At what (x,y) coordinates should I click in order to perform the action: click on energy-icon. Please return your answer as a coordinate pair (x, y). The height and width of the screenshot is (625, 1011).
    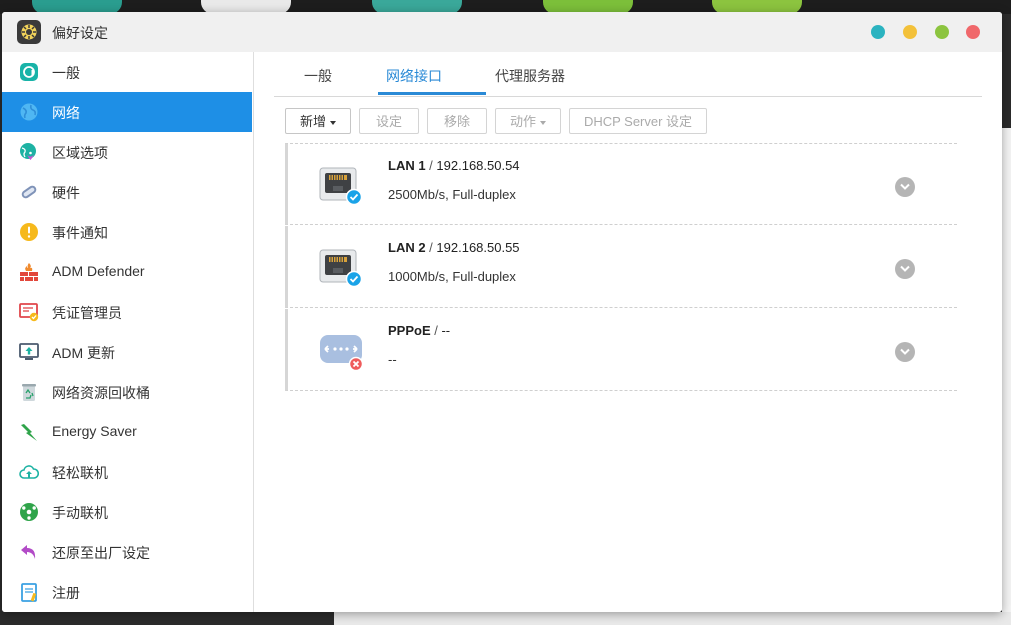
    Looking at the image, I should click on (29, 432).